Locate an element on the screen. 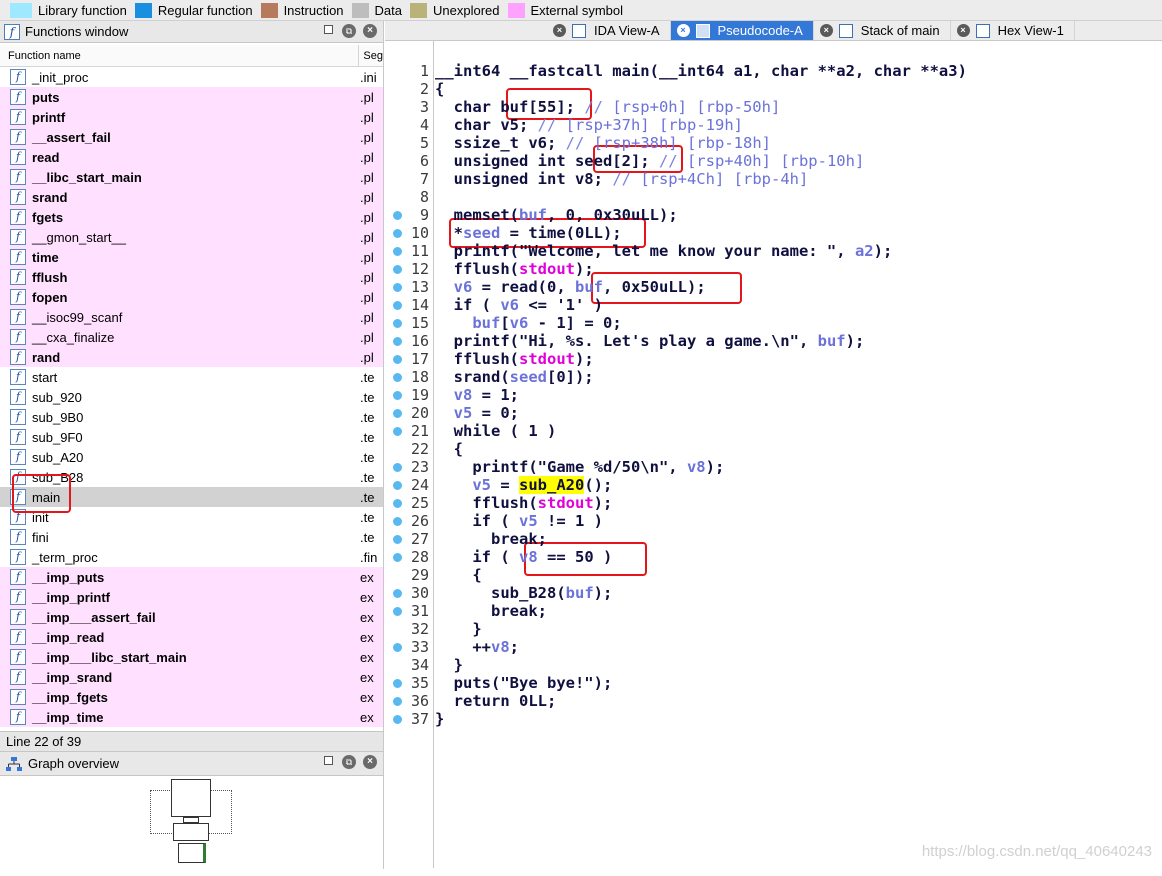 The image size is (1162, 876). function-row: f start .te is located at coordinates (191, 377).